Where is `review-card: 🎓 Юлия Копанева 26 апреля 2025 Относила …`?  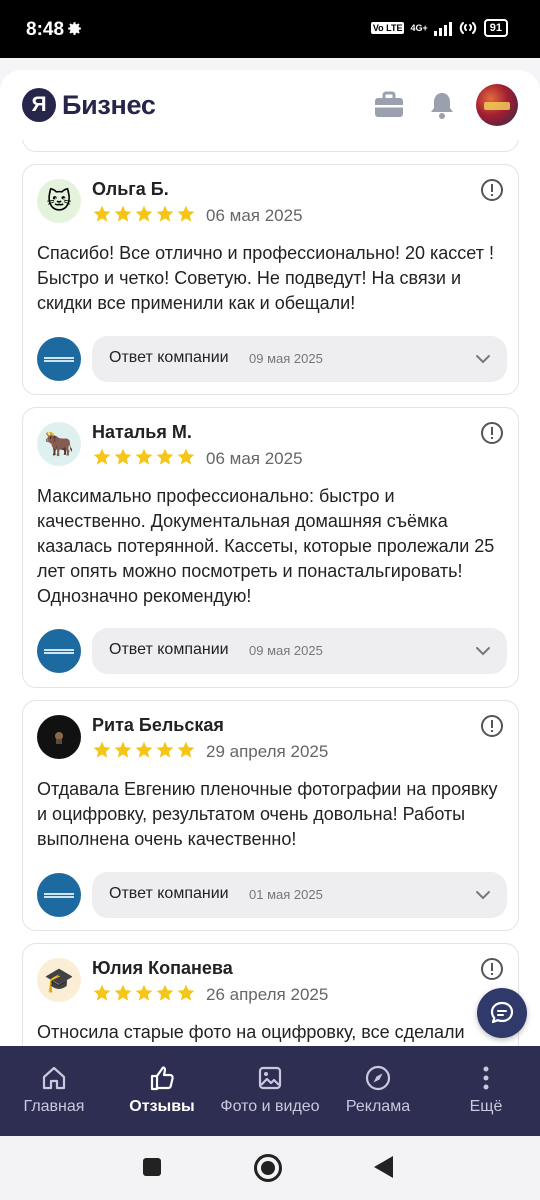
review-card: 🎓 Юлия Копанева 26 апреля 2025 Относила … is located at coordinates (270, 994).